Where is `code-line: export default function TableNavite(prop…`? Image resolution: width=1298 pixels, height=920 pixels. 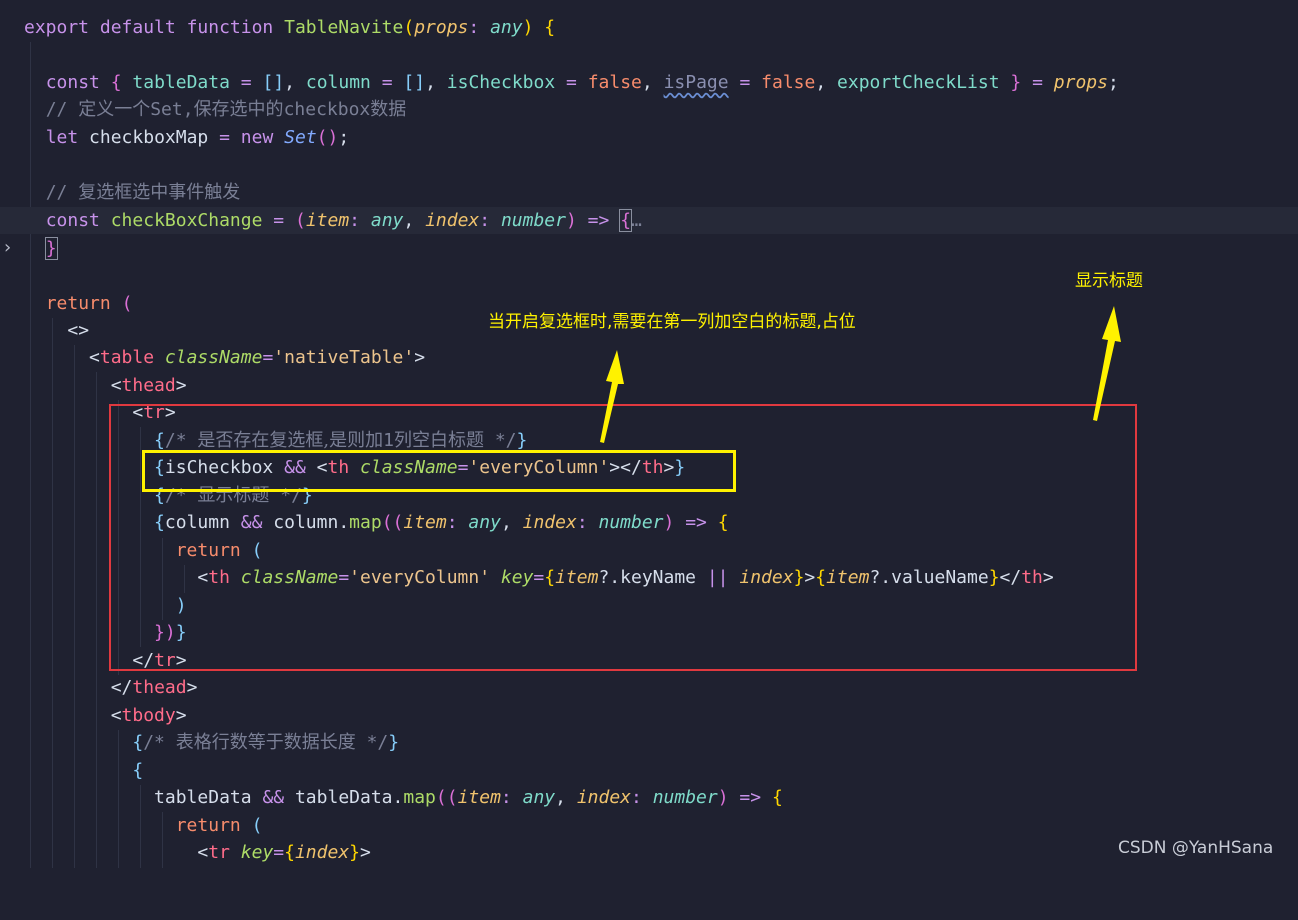 code-line: export default function TableNavite(prop… is located at coordinates (649, 27).